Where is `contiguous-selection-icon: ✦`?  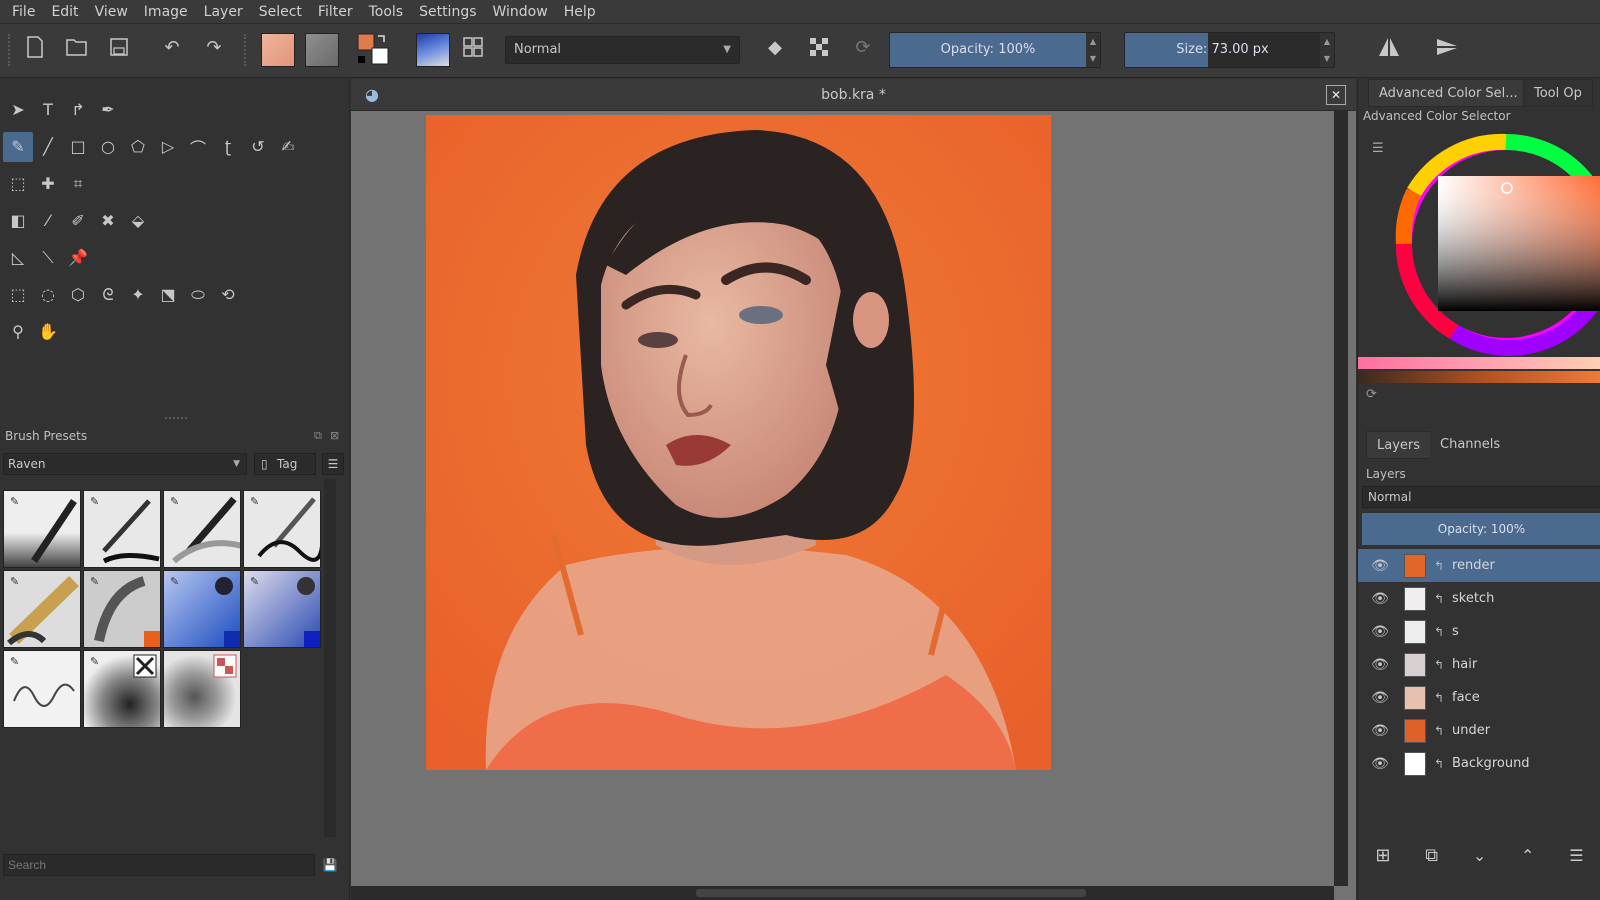 contiguous-selection-icon: ✦ is located at coordinates (138, 295).